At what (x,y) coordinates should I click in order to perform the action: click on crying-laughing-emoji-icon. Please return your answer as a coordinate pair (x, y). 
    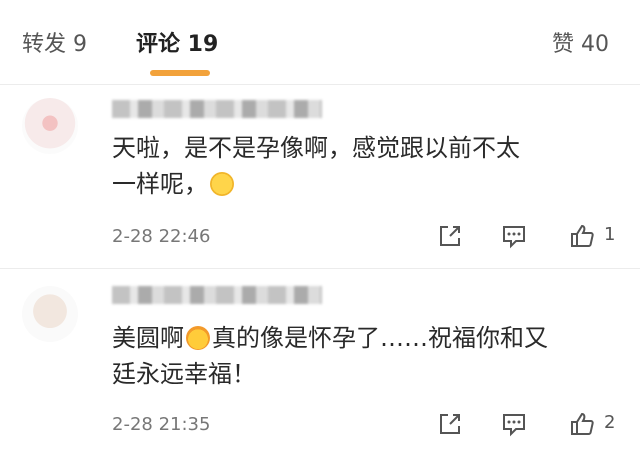
    Looking at the image, I should click on (222, 184).